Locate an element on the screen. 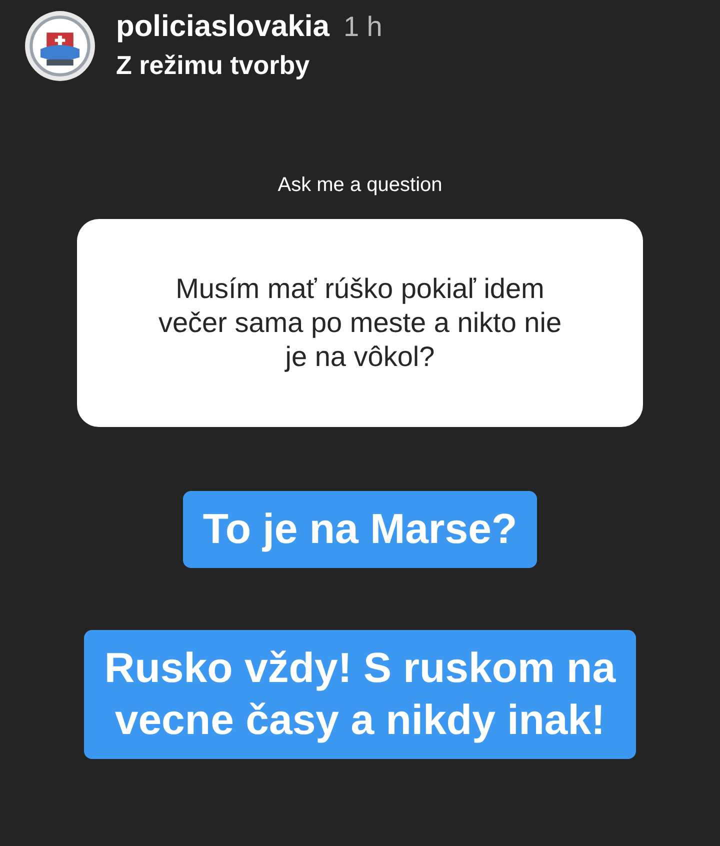  text-sticker: To je na Marse? is located at coordinates (360, 529).